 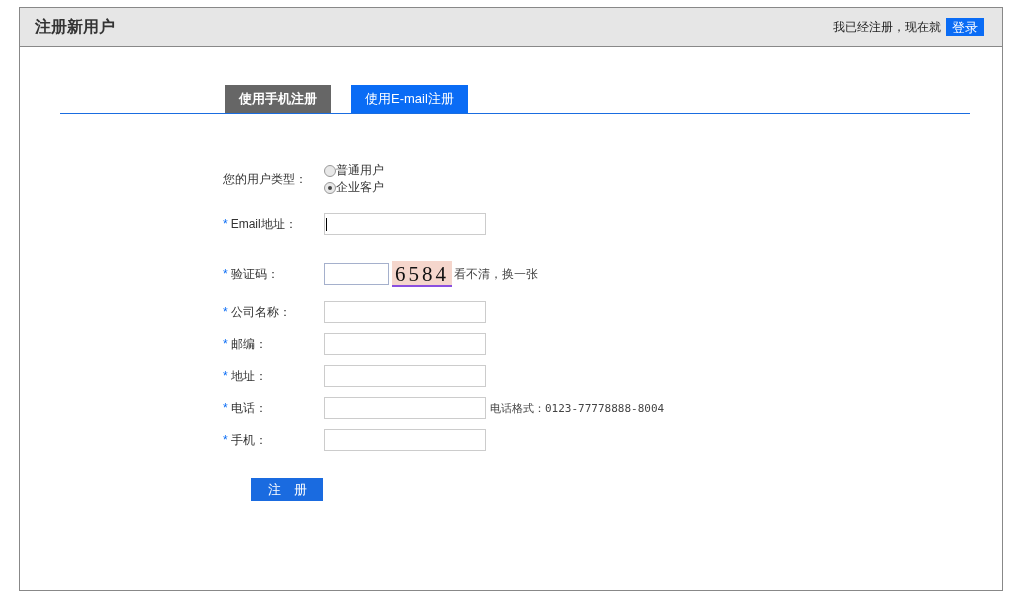 I want to click on field-label: 手机：, so click(x=248, y=440).